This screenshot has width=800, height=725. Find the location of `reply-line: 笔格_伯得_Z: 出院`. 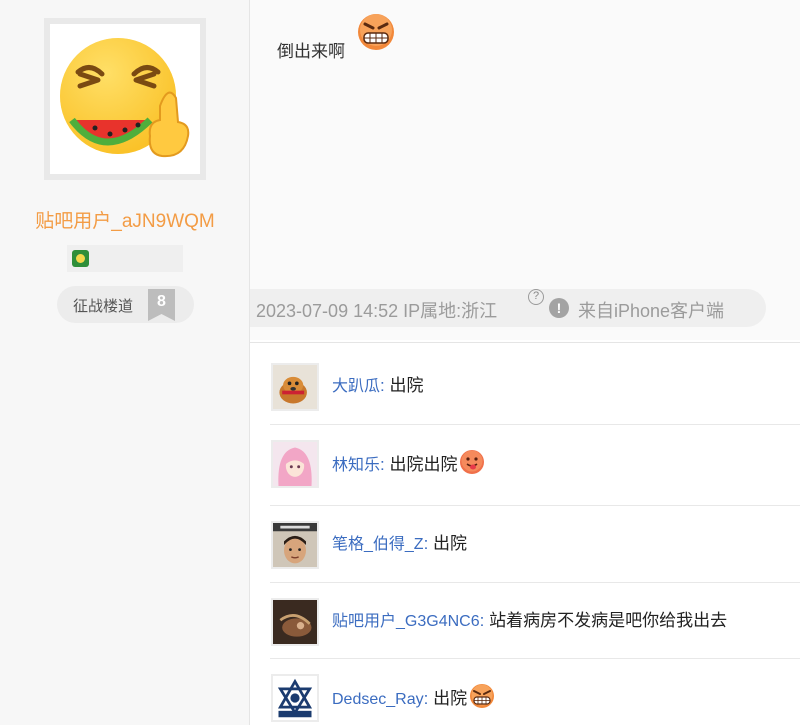

reply-line: 笔格_伯得_Z: 出院 is located at coordinates (399, 541).